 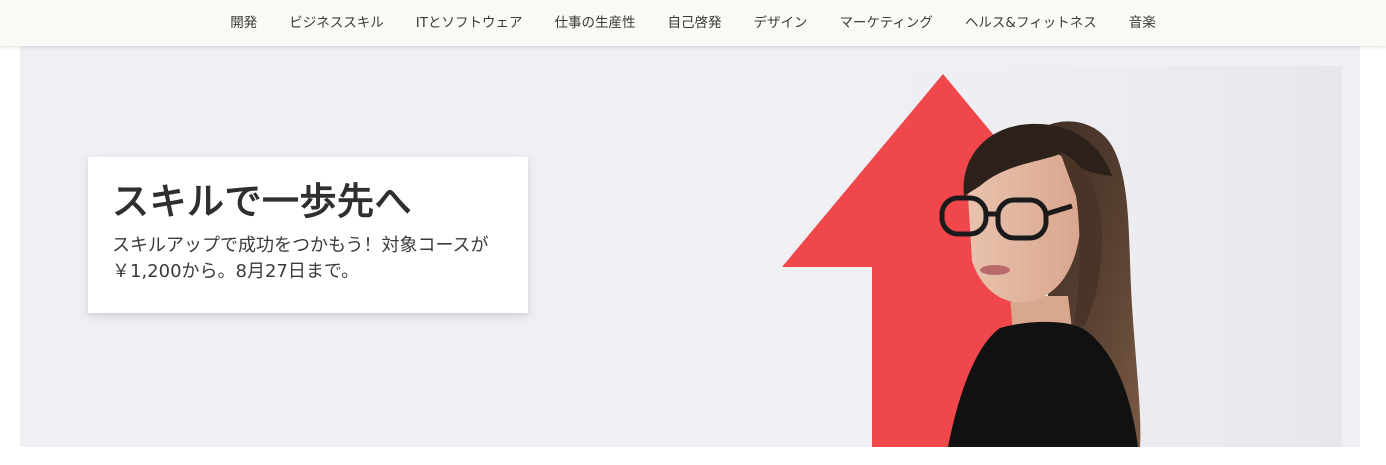 I want to click on nav-item-business-skills: ビジネススキル, so click(x=336, y=23).